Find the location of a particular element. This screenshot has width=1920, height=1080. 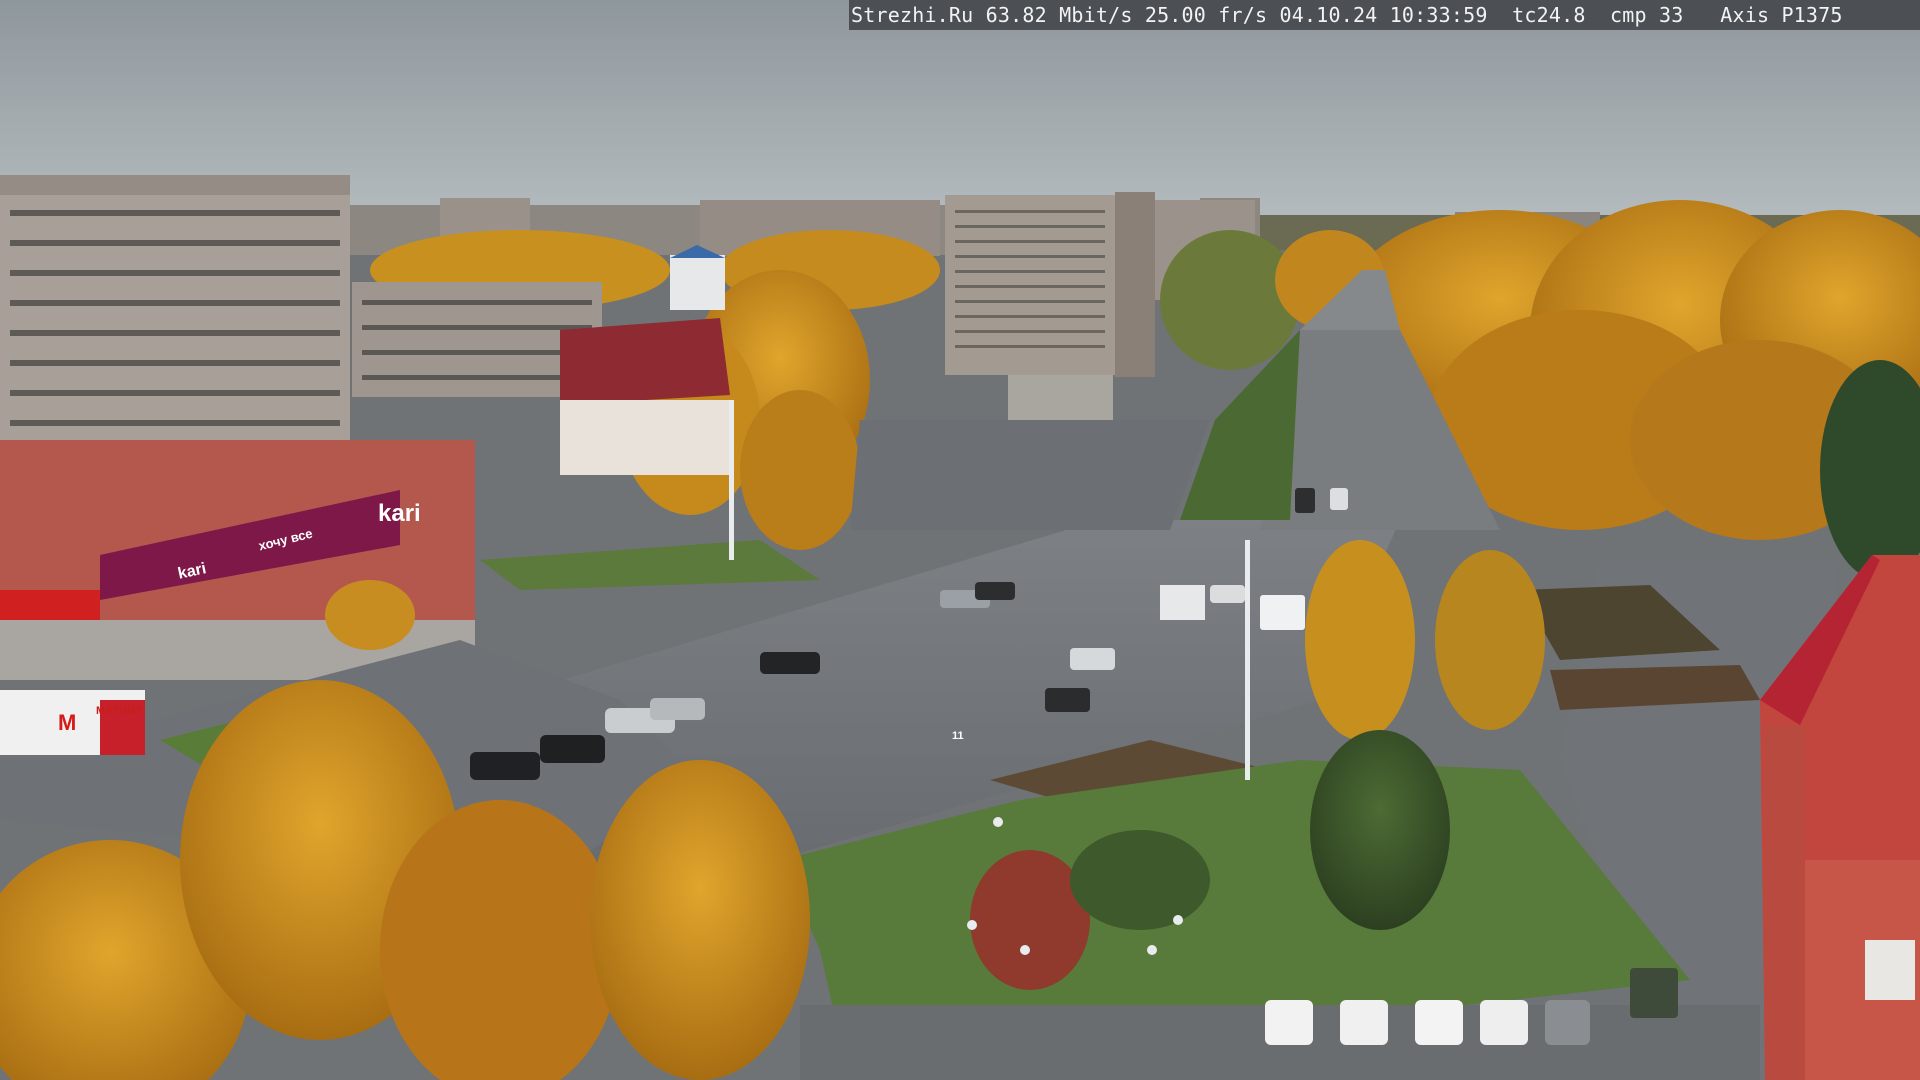

kari-store-sign: kari is located at coordinates (399, 513).